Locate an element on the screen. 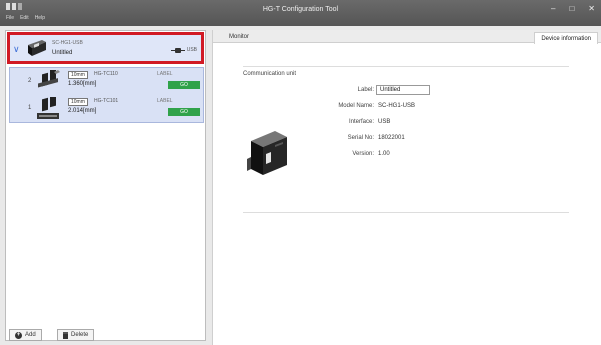 The width and height of the screenshot is (601, 345). field-serial: Serial No: 18022001 is located at coordinates (405, 140).